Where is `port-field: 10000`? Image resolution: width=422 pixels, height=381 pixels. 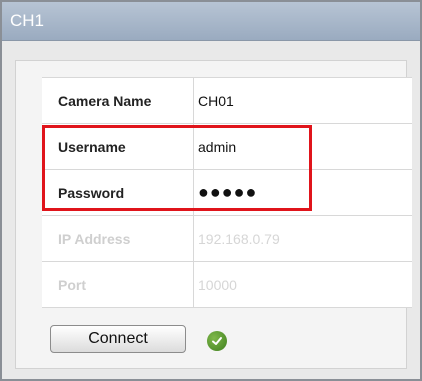
port-field: 10000 is located at coordinates (217, 284).